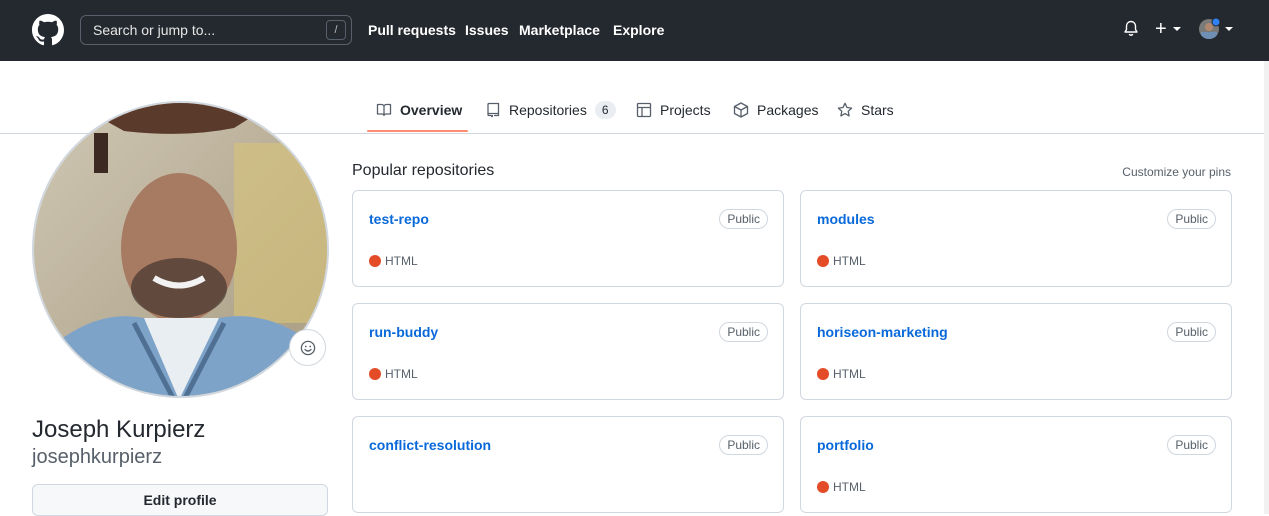  What do you see at coordinates (431, 110) in the screenshot?
I see `tab-overview-label: Overview` at bounding box center [431, 110].